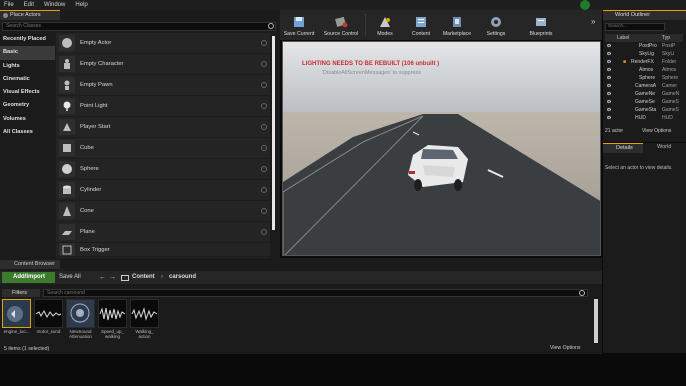 This screenshot has height=386, width=686. What do you see at coordinates (644, 46) in the screenshot?
I see `table-row: PostPro PostP` at bounding box center [644, 46].